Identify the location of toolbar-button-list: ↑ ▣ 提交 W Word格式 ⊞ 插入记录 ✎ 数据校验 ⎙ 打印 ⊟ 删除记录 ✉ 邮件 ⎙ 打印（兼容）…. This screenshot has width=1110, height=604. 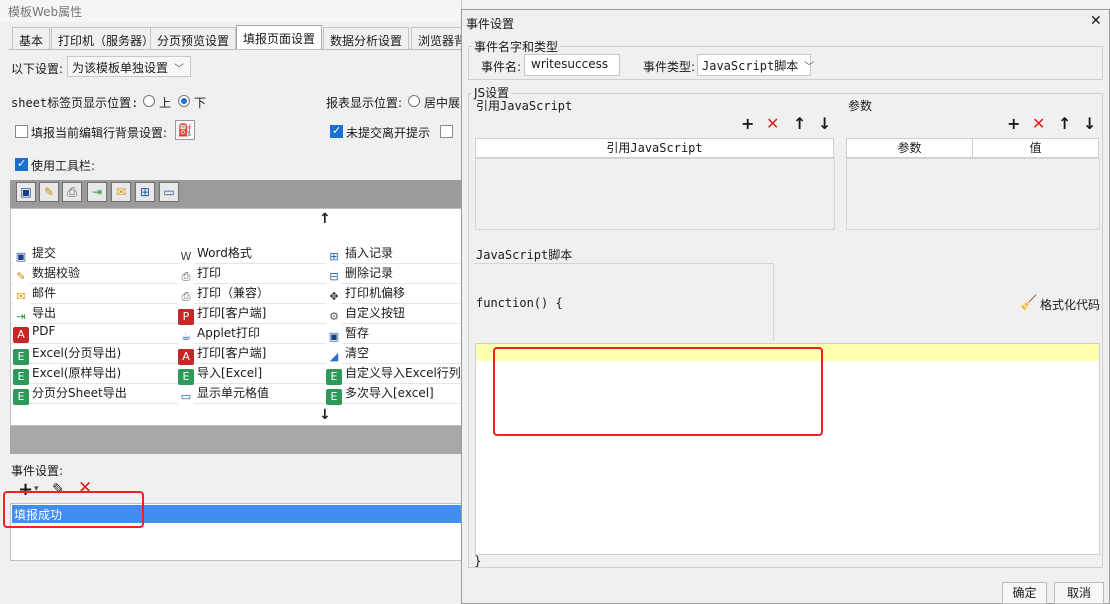
(235, 317).